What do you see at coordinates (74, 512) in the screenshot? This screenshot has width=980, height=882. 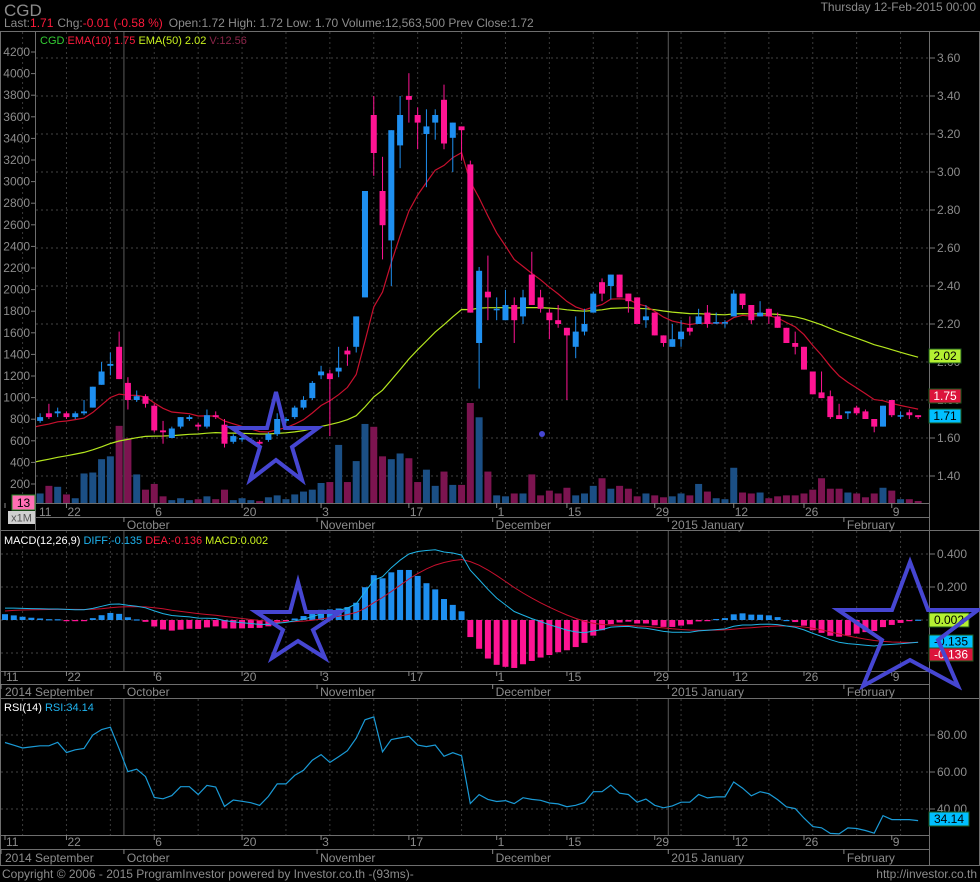 I see `date-label: 22` at bounding box center [74, 512].